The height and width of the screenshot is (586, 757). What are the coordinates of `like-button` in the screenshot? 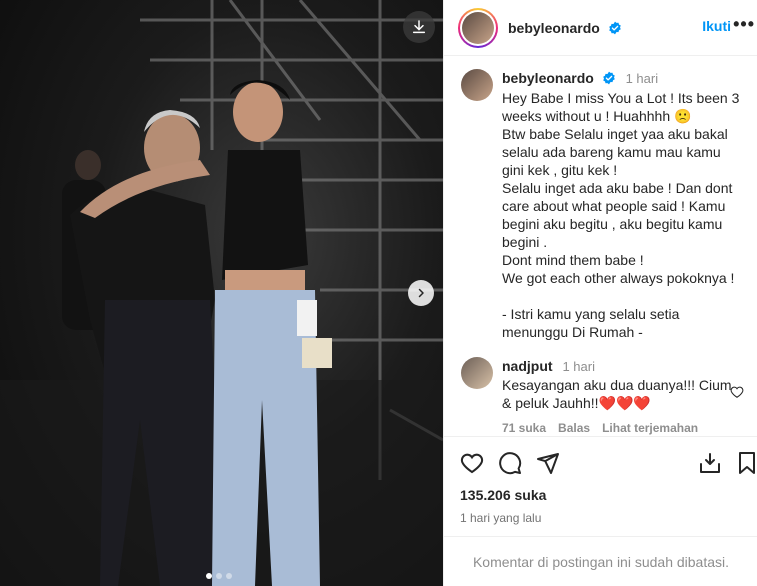 It's located at (472, 463).